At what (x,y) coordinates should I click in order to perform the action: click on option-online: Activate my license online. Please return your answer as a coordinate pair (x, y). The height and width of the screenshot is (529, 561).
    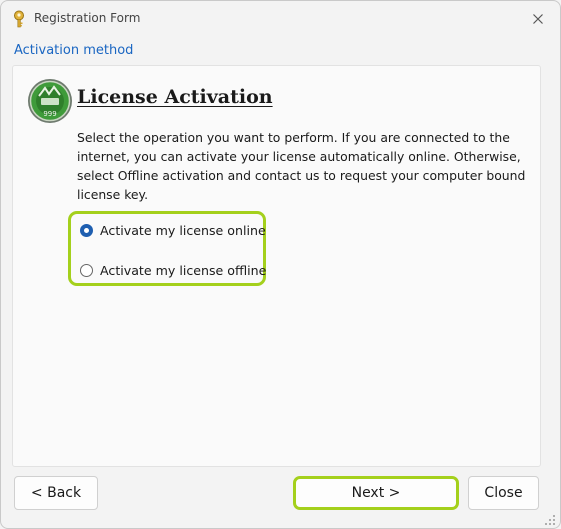
    Looking at the image, I should click on (173, 230).